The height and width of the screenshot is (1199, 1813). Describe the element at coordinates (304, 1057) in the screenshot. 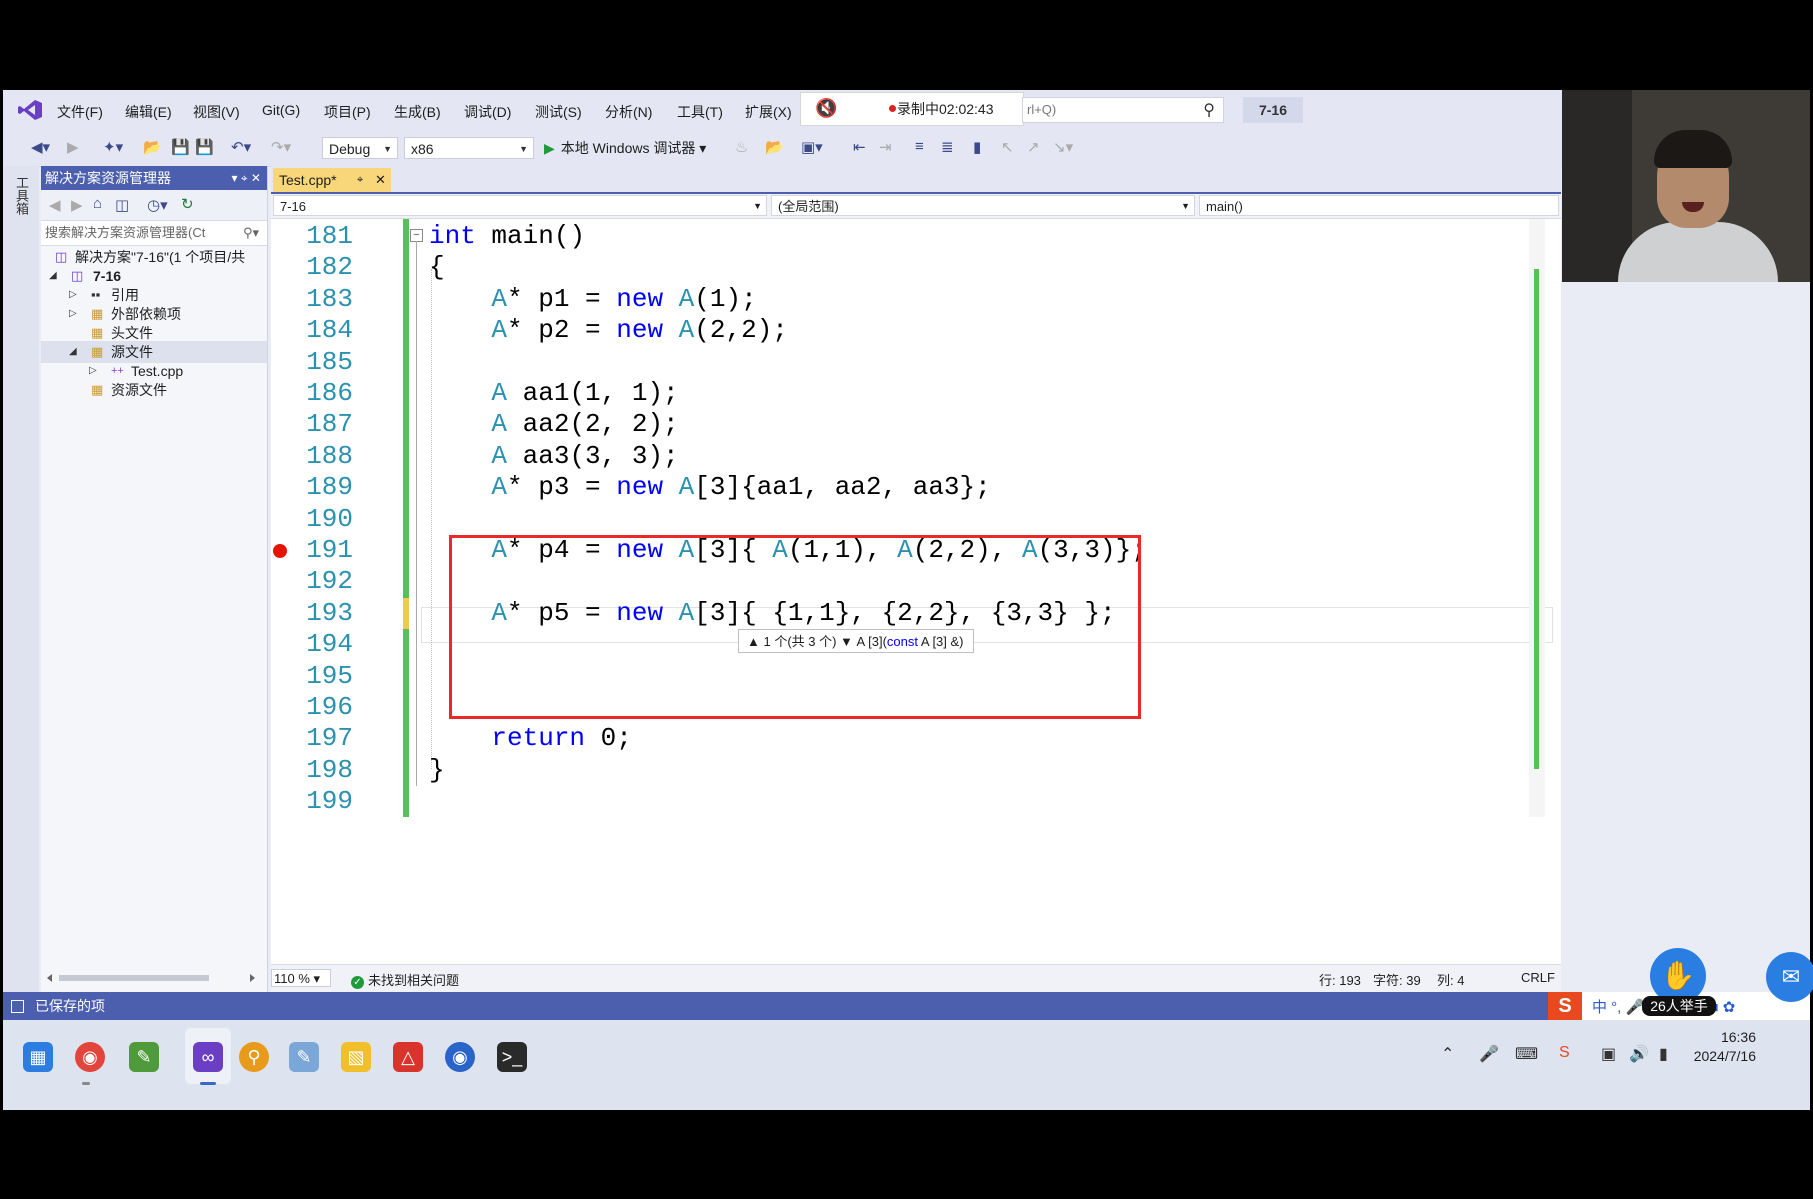

I see `paint-icon: ✎` at that location.